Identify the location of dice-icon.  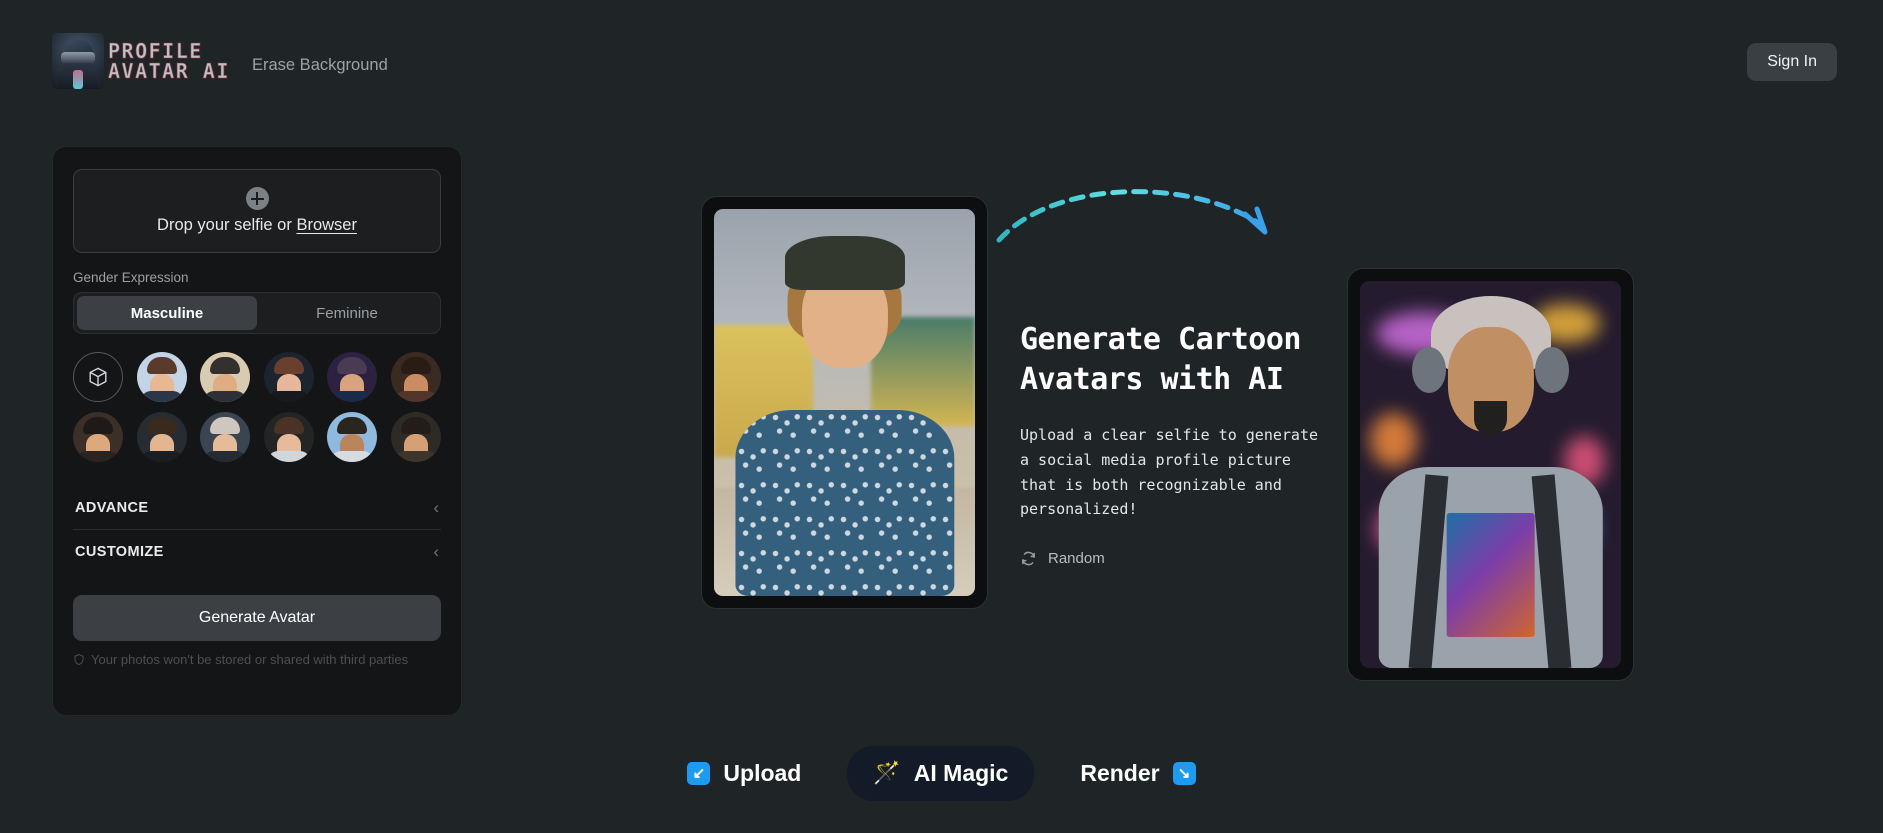
(98, 377).